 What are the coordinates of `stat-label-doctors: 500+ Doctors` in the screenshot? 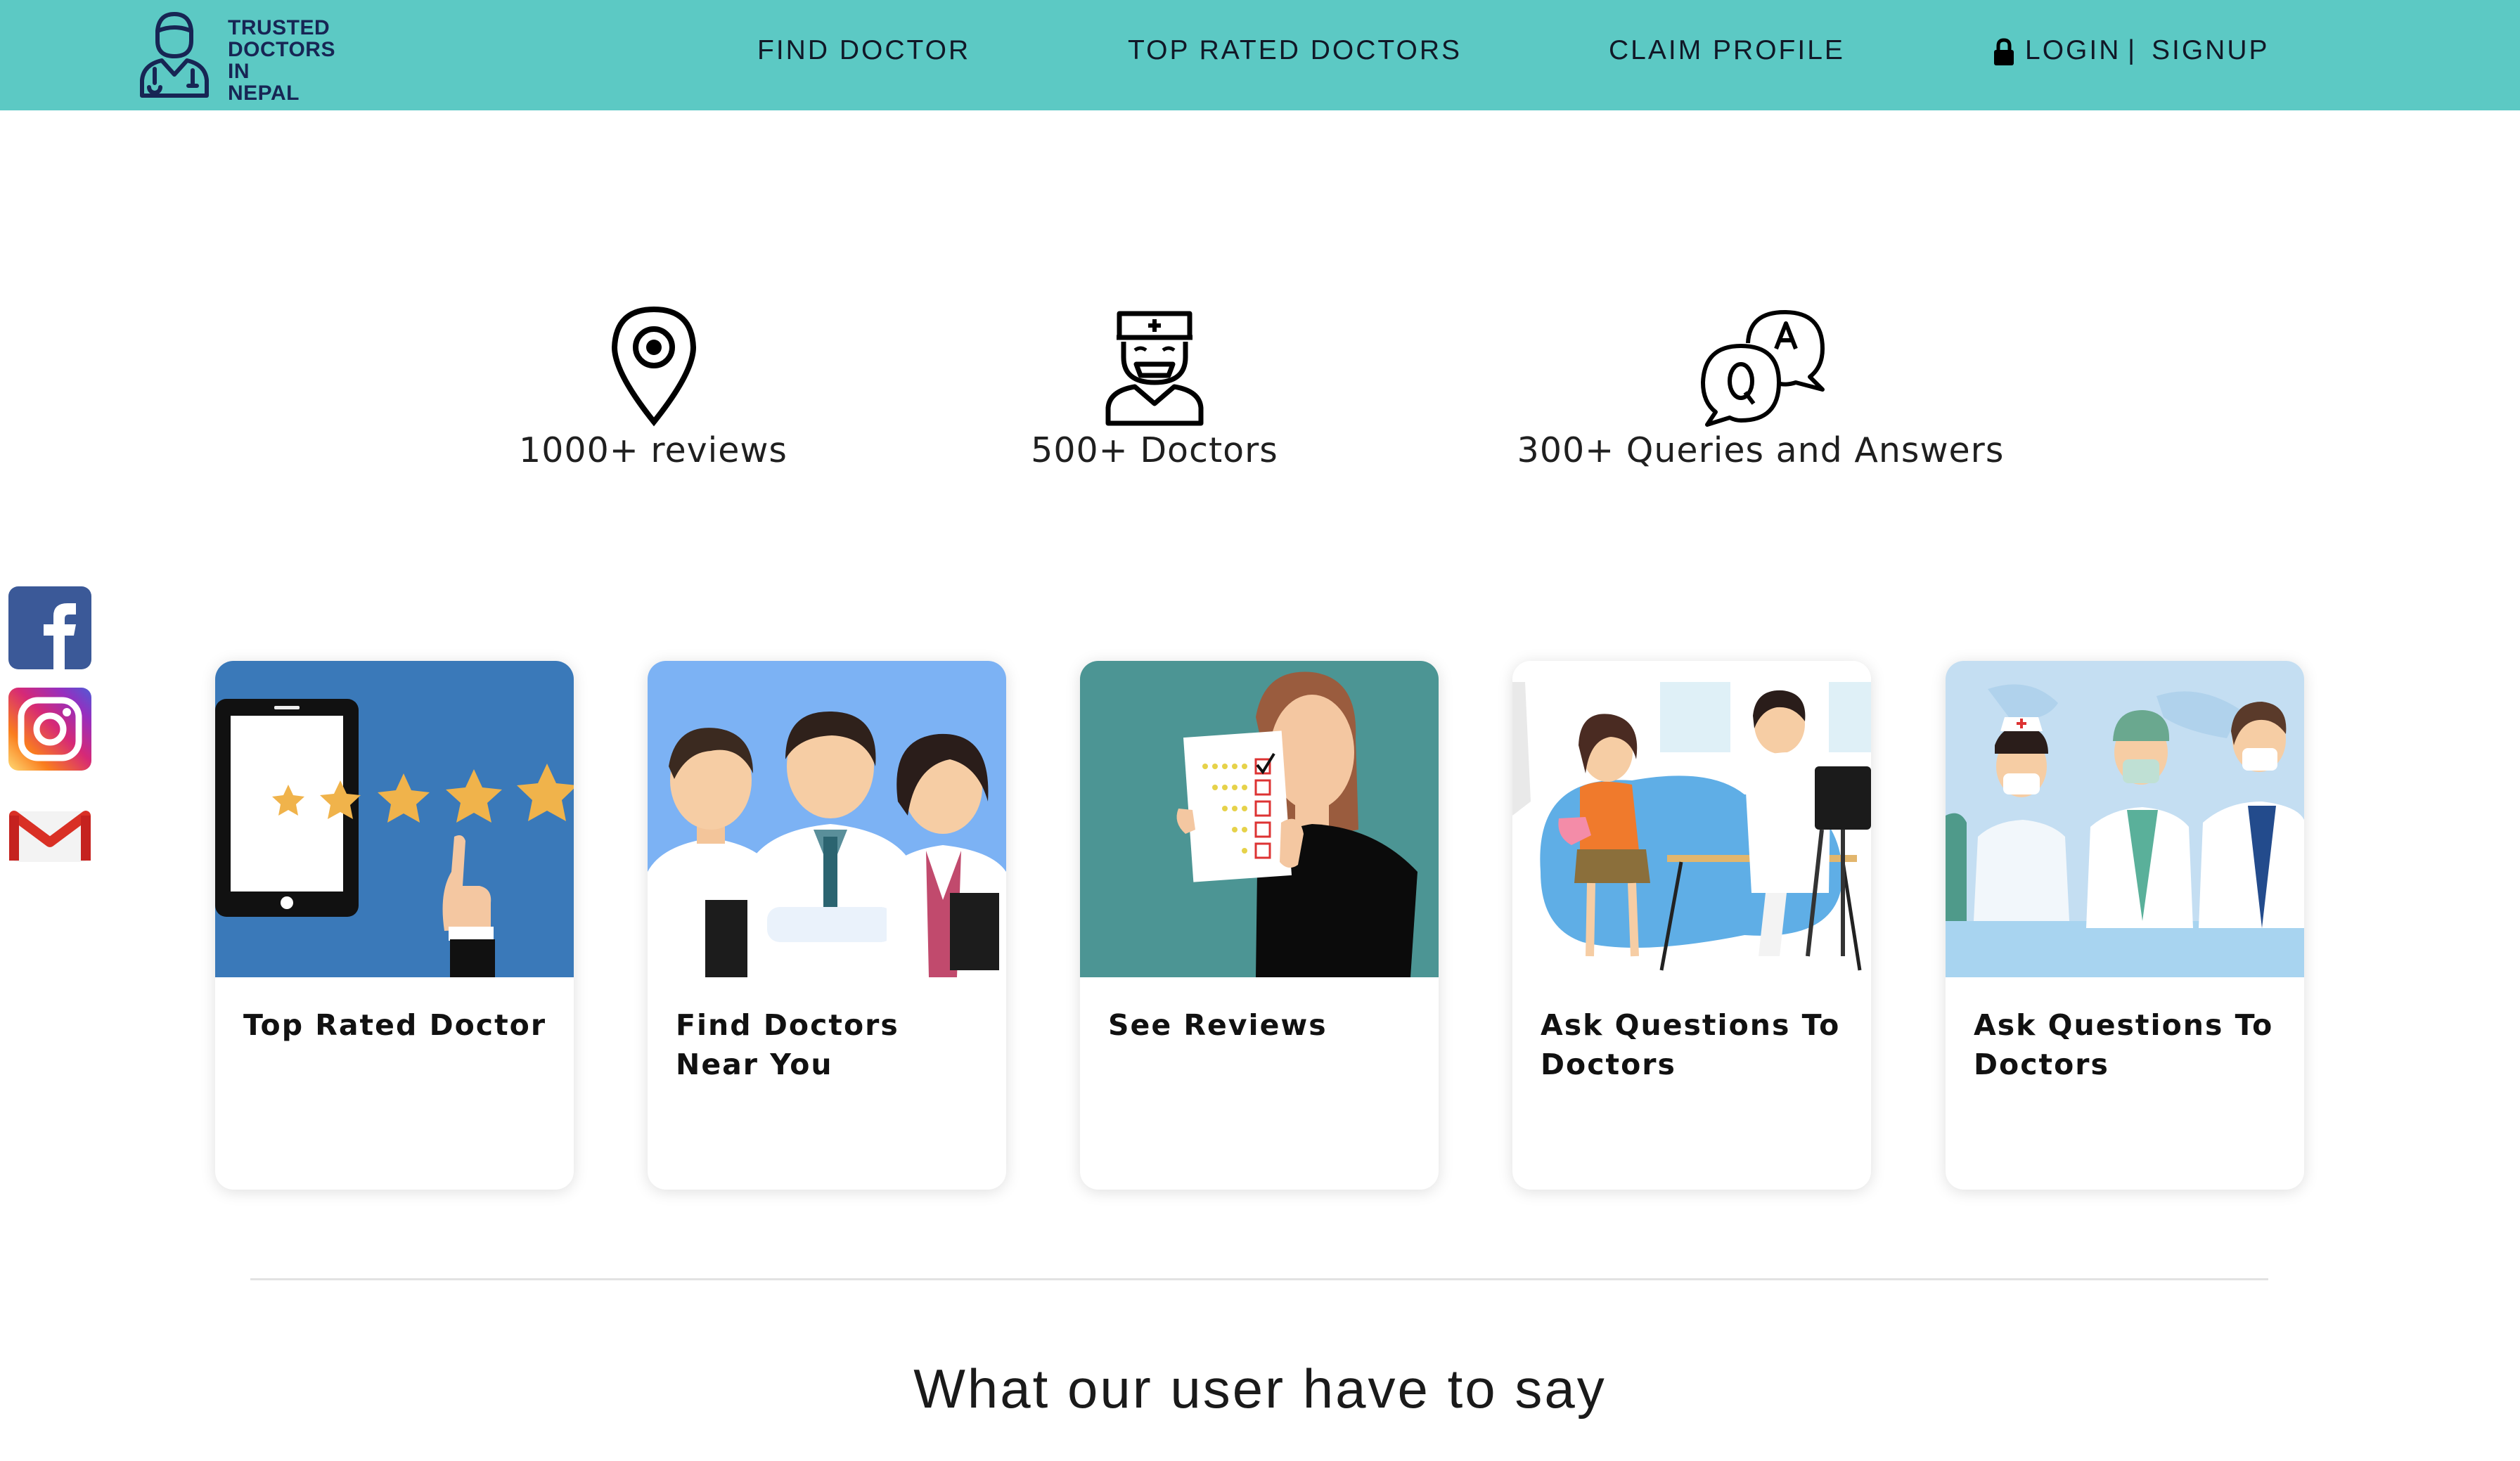 It's located at (1154, 450).